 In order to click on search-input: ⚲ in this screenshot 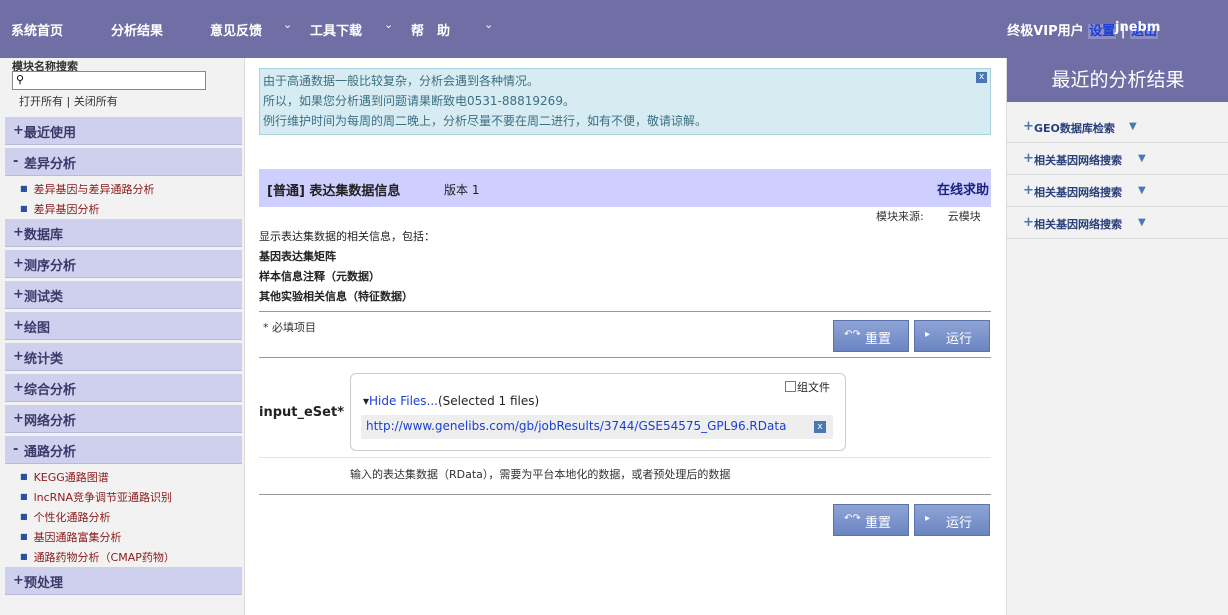, I will do `click(109, 80)`.